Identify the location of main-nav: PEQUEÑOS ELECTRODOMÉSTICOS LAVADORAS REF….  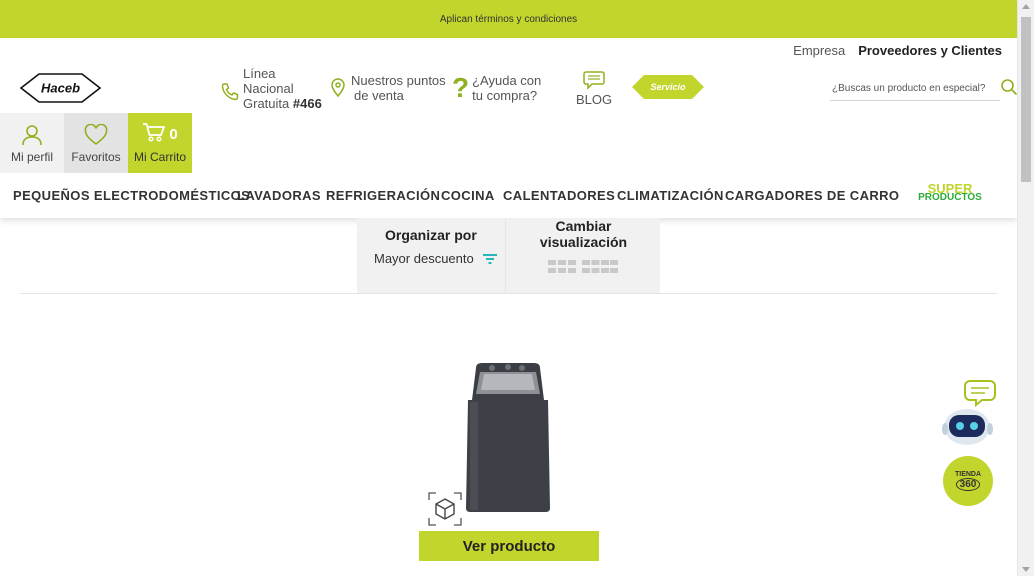
(508, 196).